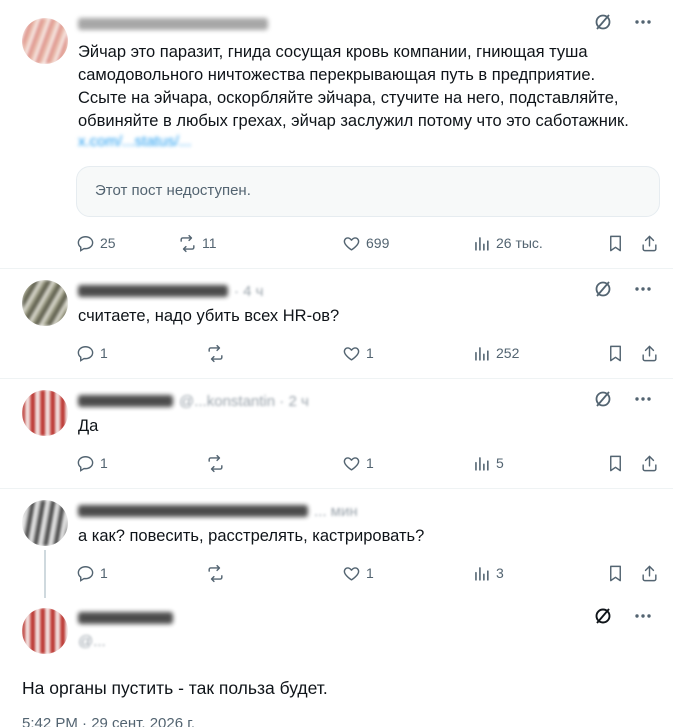  I want to click on views-button: 26 тыс., so click(507, 243).